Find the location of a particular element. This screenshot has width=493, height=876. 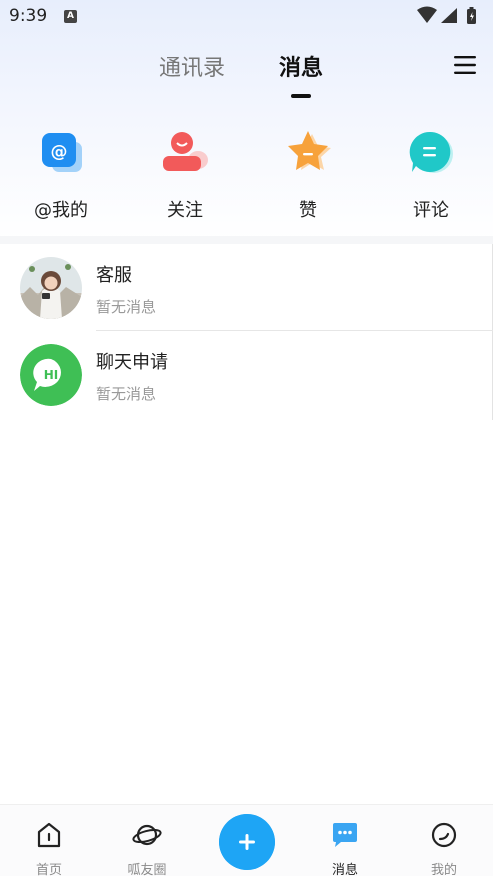

conversation-title: 客服 is located at coordinates (114, 275).